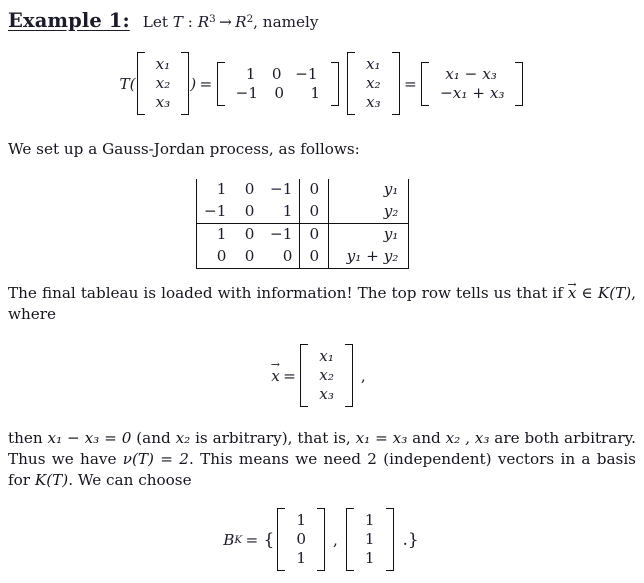 The width and height of the screenshot is (644, 583). Describe the element at coordinates (587, 293) in the screenshot. I see `element-of-symbol: ∈` at that location.